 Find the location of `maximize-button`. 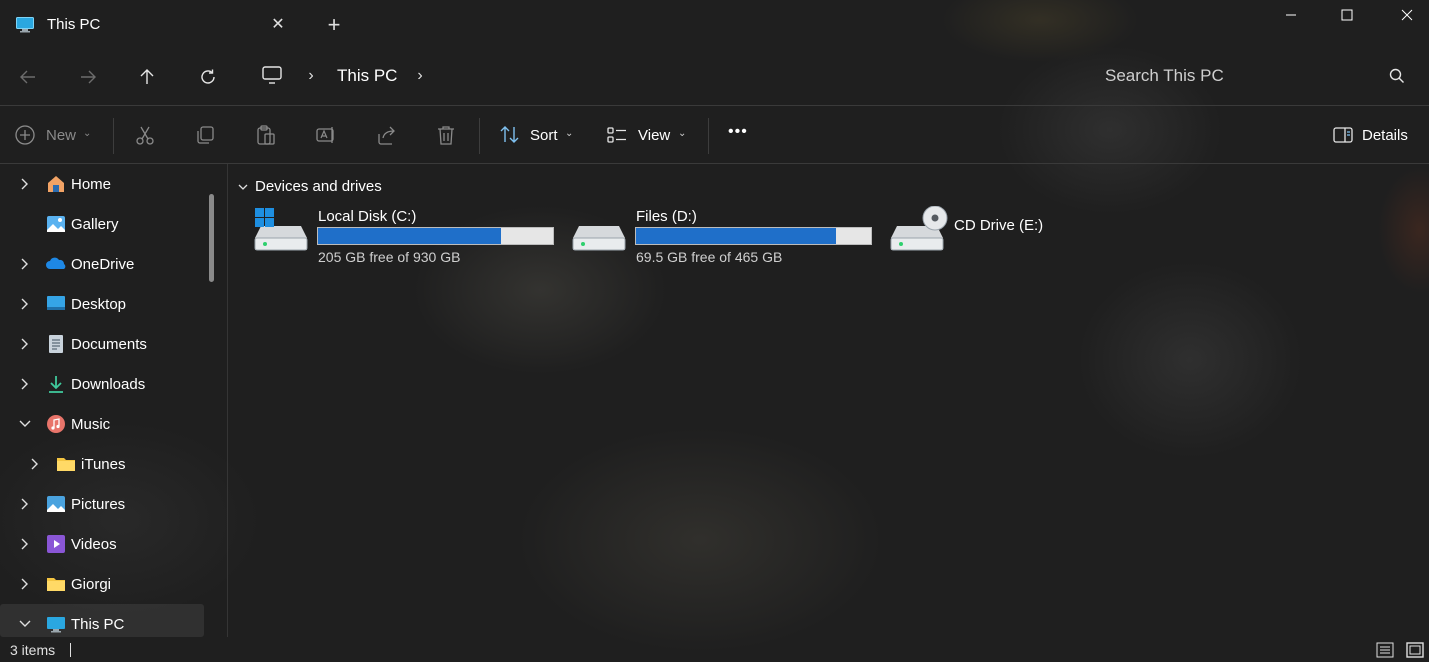

maximize-button is located at coordinates (1347, 15).